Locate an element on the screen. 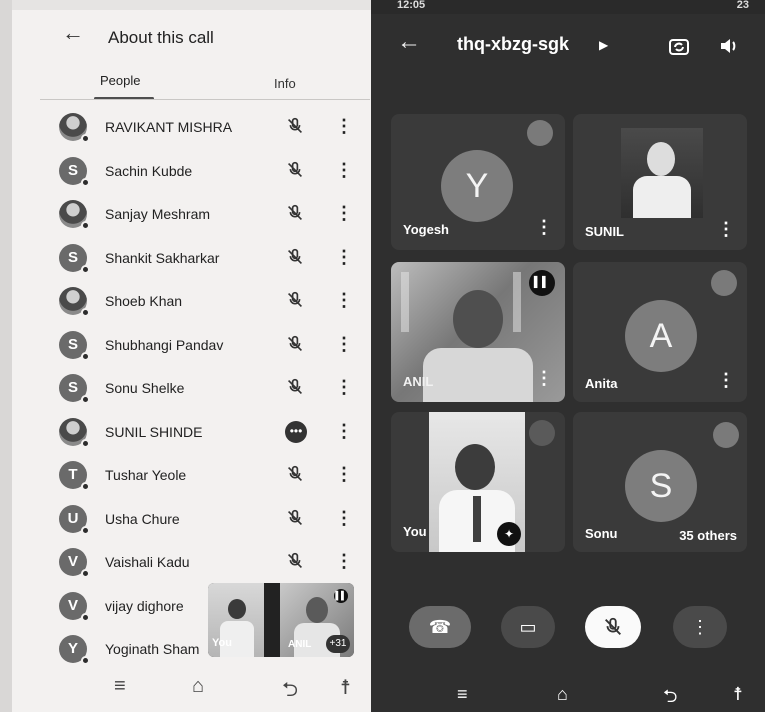  participant-row: Sanjay Meshram ⋮ is located at coordinates (192, 212).